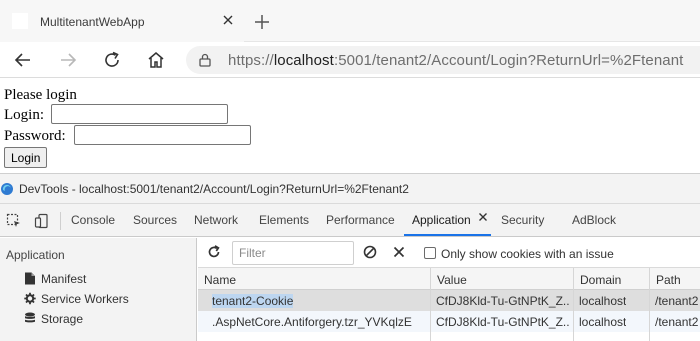 Image resolution: width=700 pixels, height=341 pixels. I want to click on tab-adblock: AdBlock, so click(594, 220).